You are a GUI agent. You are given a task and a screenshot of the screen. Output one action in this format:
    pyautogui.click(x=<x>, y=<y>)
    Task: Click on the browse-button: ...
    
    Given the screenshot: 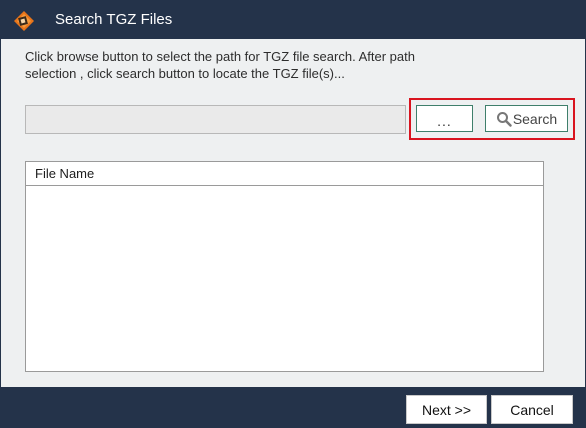 What is the action you would take?
    pyautogui.click(x=444, y=118)
    